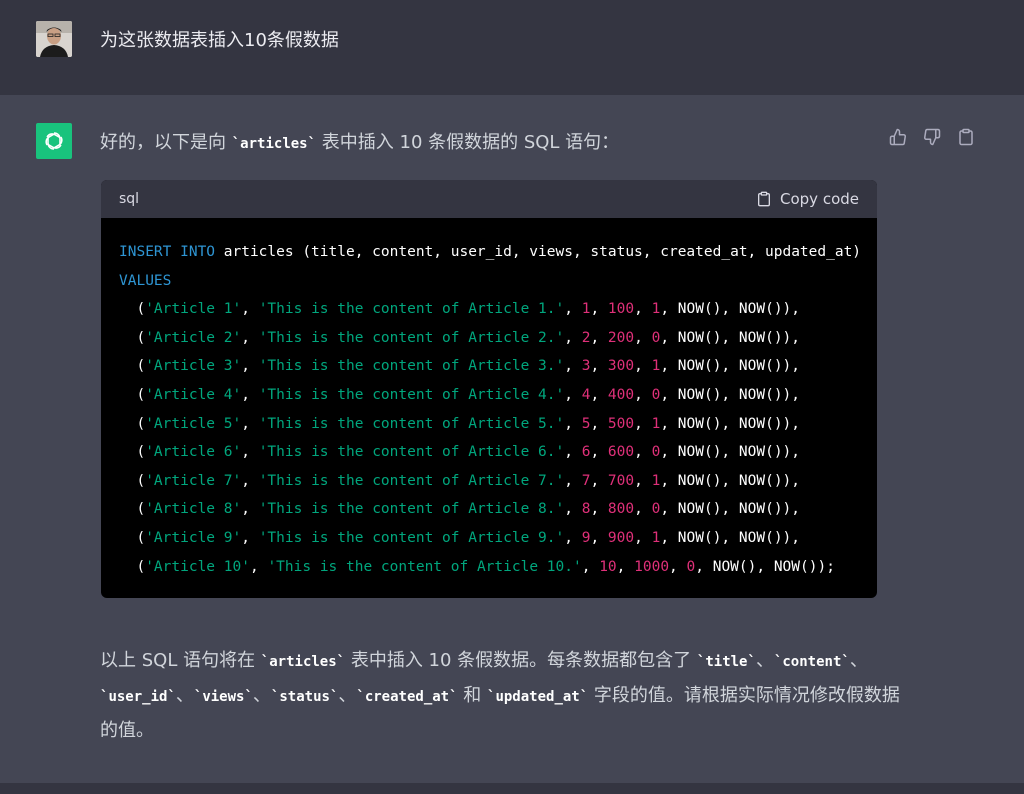  Describe the element at coordinates (411, 423) in the screenshot. I see `code-string: 'This is the content of Article 5.'` at that location.